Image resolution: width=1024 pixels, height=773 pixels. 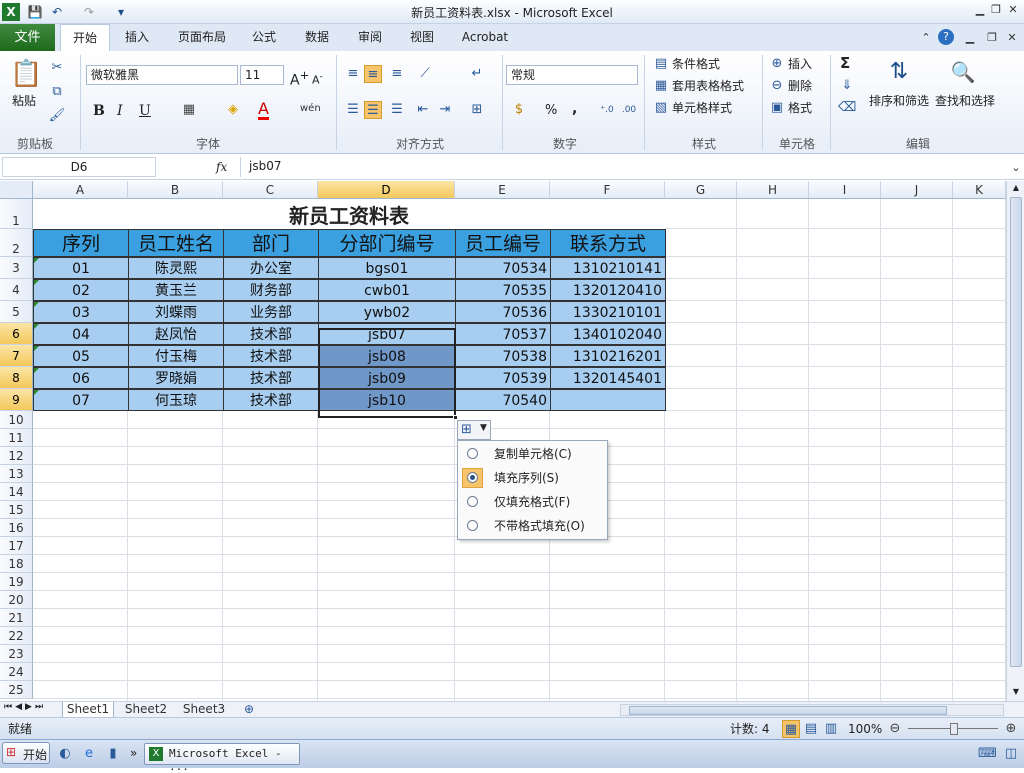 What do you see at coordinates (572, 75) in the screenshot?
I see `number-format-select: 常规` at bounding box center [572, 75].